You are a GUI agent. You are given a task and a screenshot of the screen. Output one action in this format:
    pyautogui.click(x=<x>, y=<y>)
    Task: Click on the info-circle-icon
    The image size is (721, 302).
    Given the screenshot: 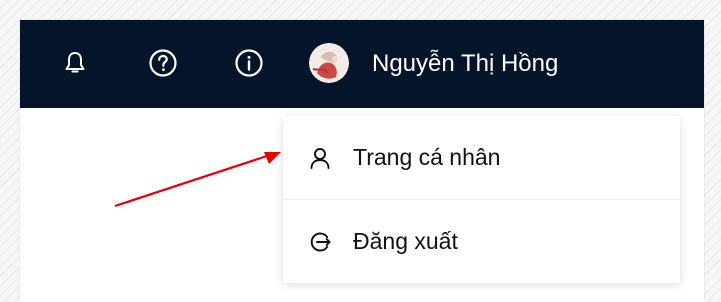 What is the action you would take?
    pyautogui.click(x=249, y=63)
    